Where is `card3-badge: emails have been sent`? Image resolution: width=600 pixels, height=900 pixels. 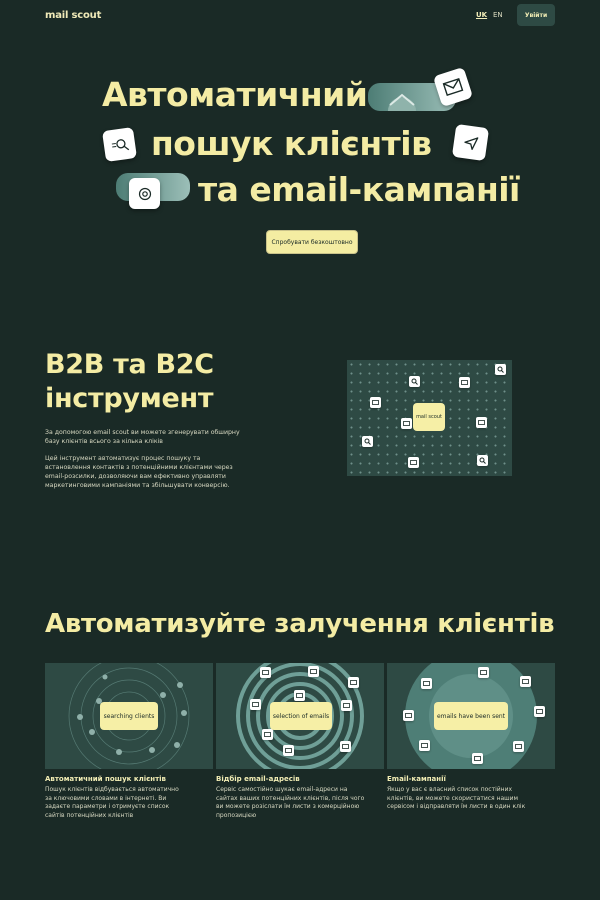 card3-badge: emails have been sent is located at coordinates (471, 716).